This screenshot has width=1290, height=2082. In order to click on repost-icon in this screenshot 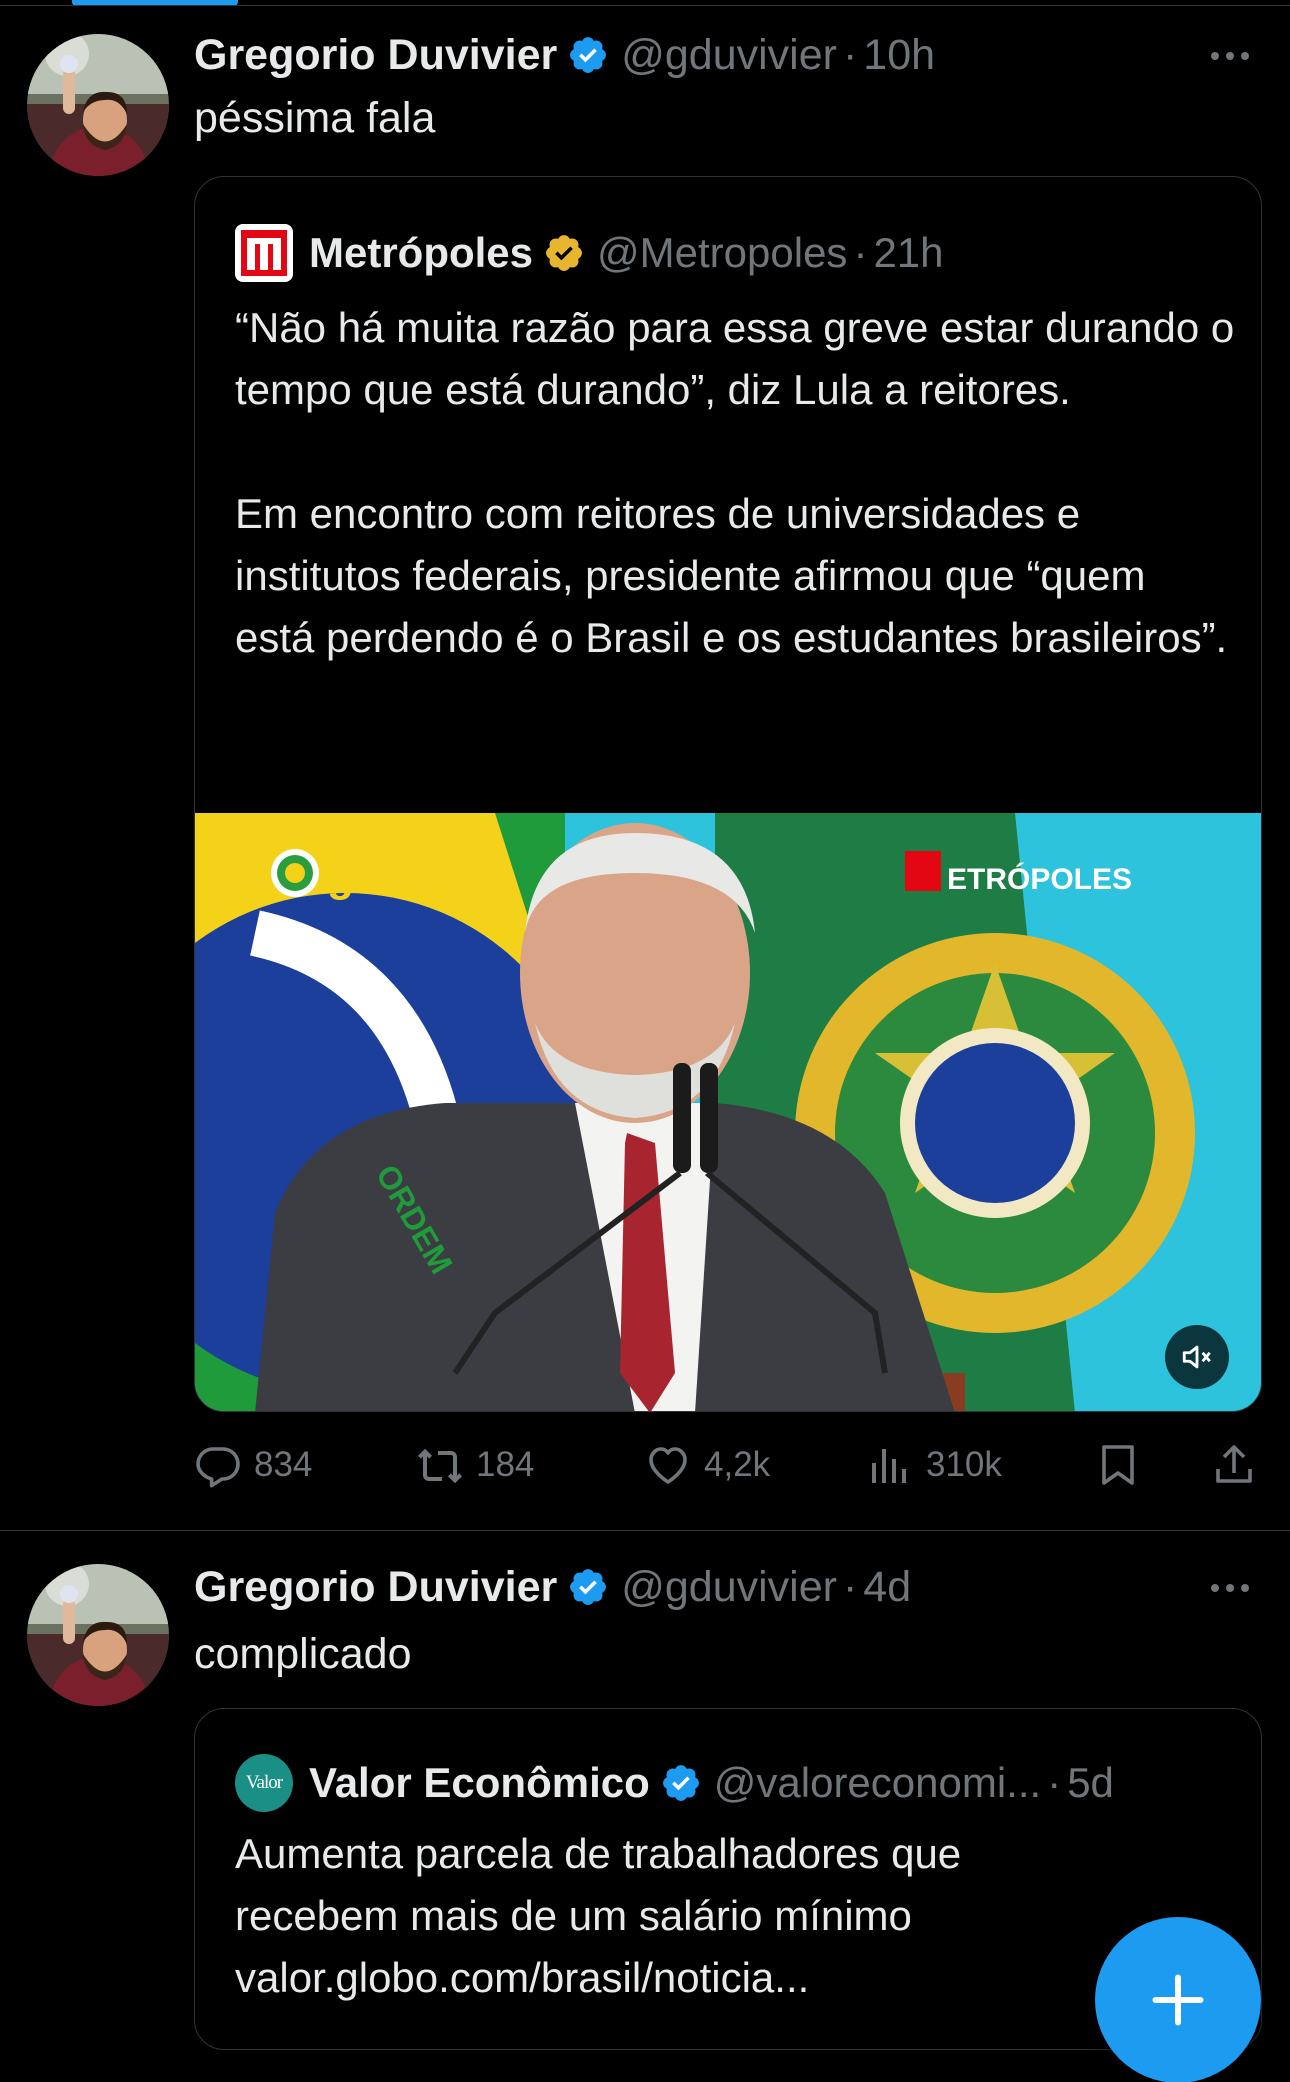, I will do `click(440, 1466)`.